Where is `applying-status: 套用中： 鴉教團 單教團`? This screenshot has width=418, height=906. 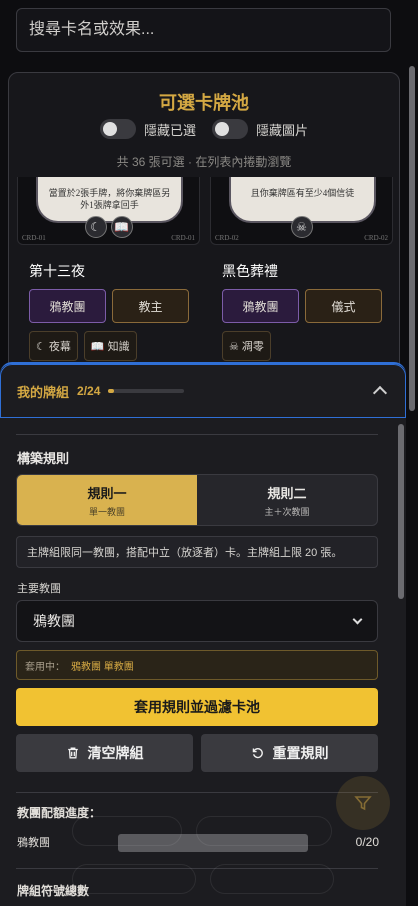
applying-status: 套用中： 鴉教團 單教團 is located at coordinates (197, 665).